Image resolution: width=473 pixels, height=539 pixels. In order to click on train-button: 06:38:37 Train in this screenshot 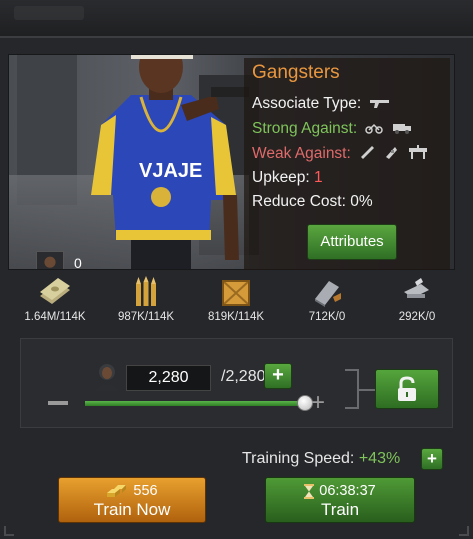, I will do `click(340, 500)`.